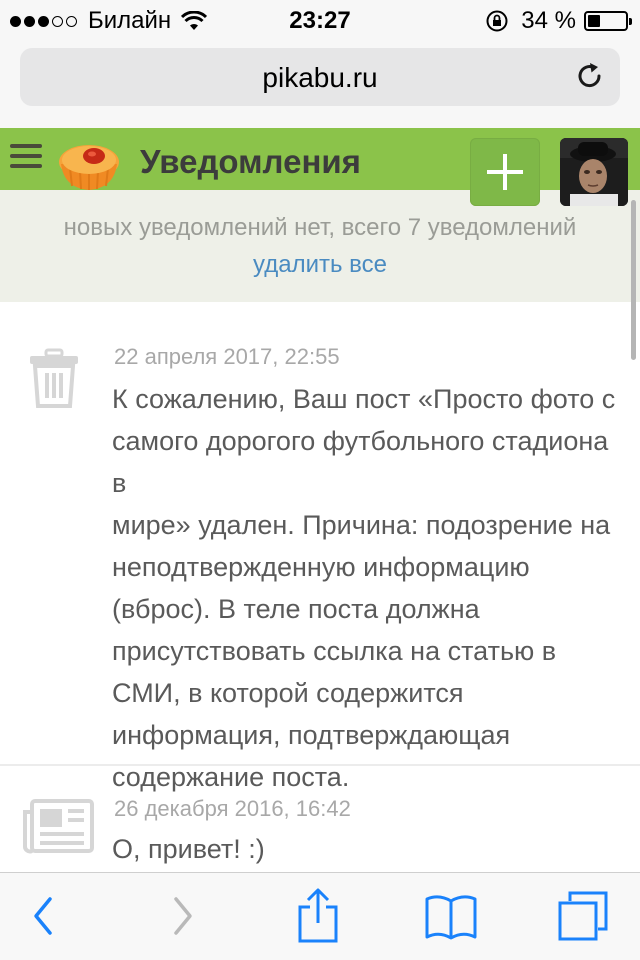 The image size is (640, 960). I want to click on notification-text: О, привет! :), so click(367, 849).